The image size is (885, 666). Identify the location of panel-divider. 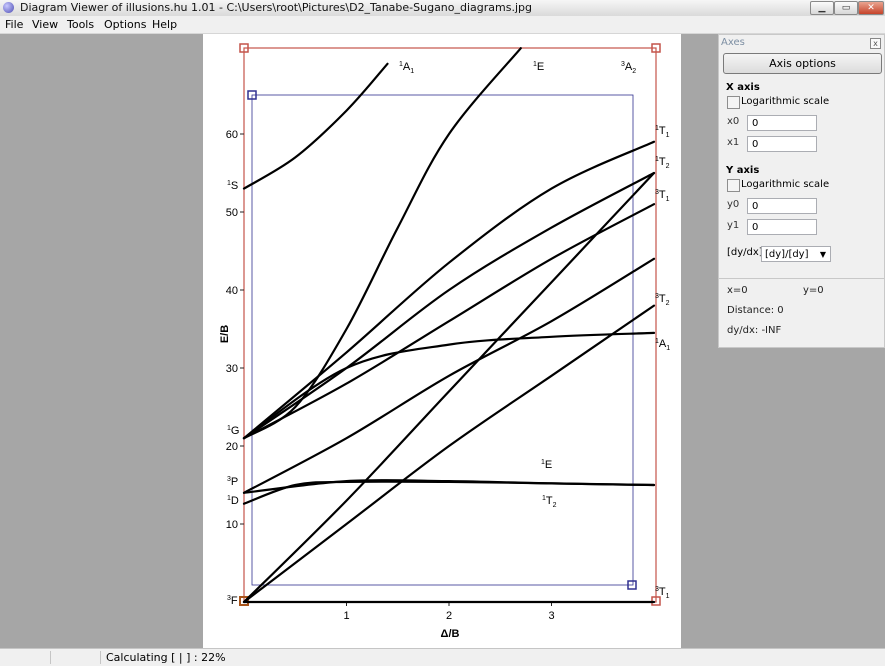
(801, 278).